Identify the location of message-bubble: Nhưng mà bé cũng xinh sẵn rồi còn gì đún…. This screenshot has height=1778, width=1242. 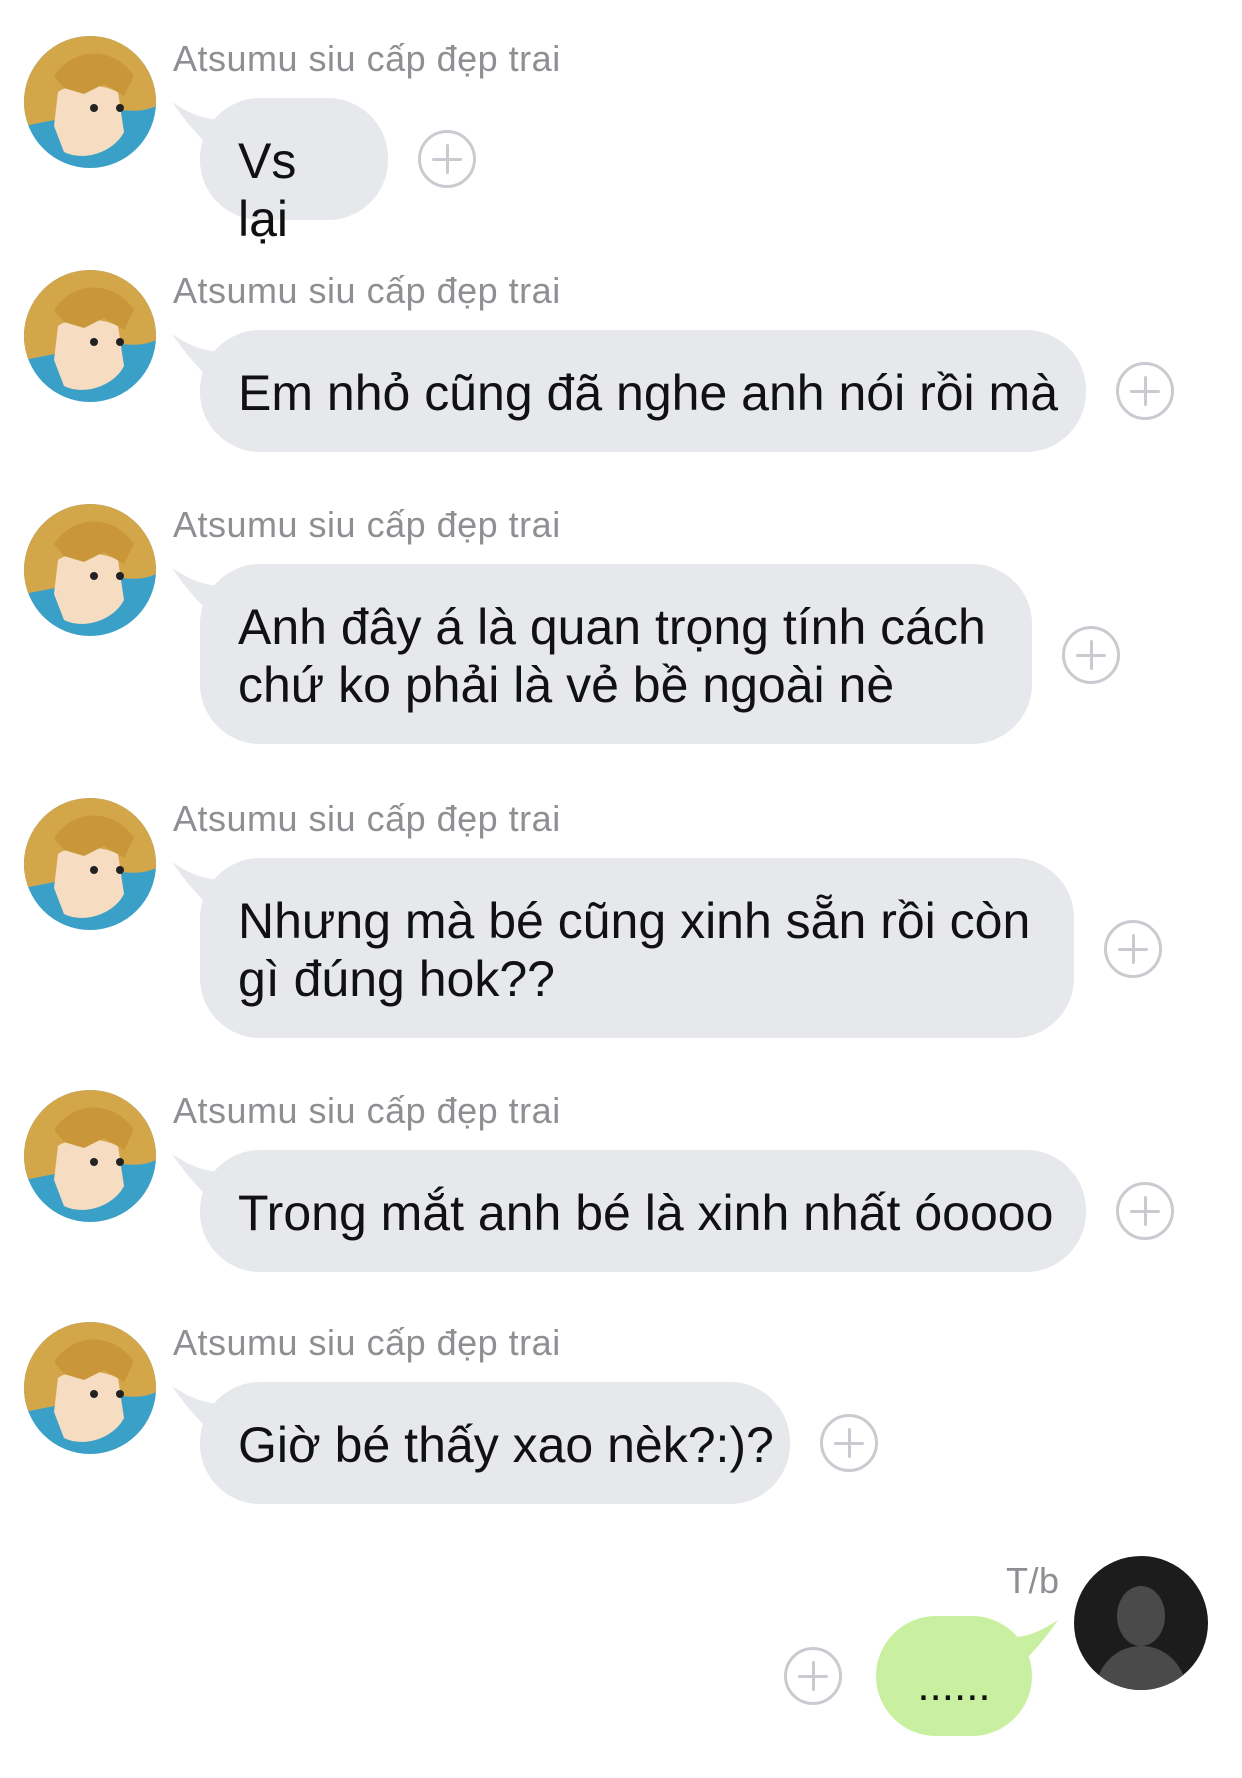
(637, 948).